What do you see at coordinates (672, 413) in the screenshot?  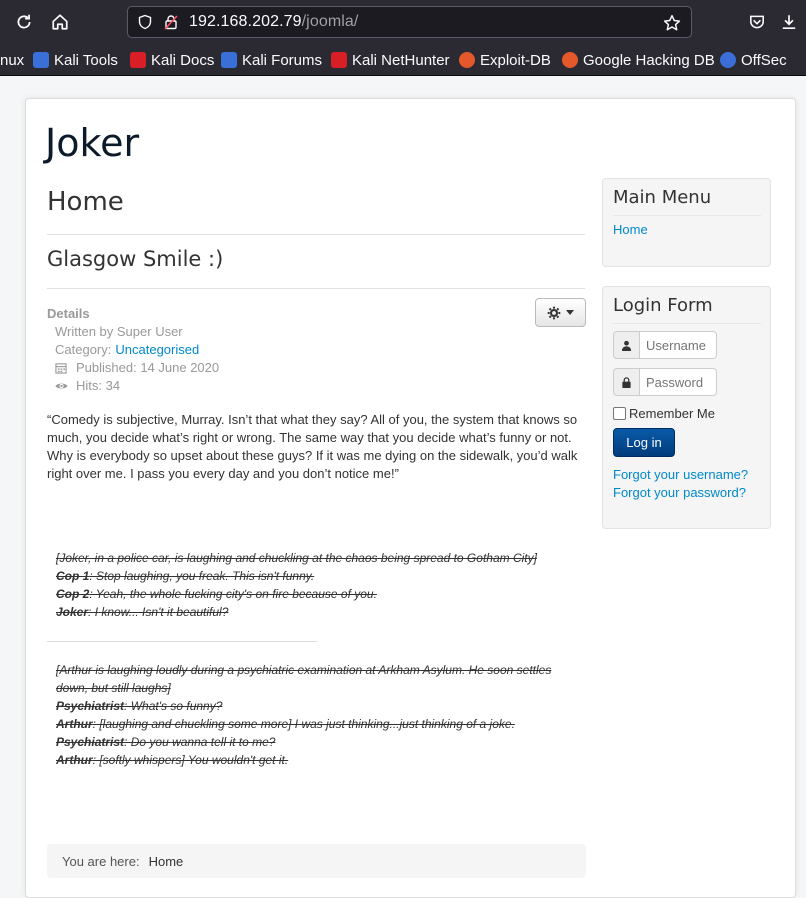 I see `remember-me-label: Remember Me` at bounding box center [672, 413].